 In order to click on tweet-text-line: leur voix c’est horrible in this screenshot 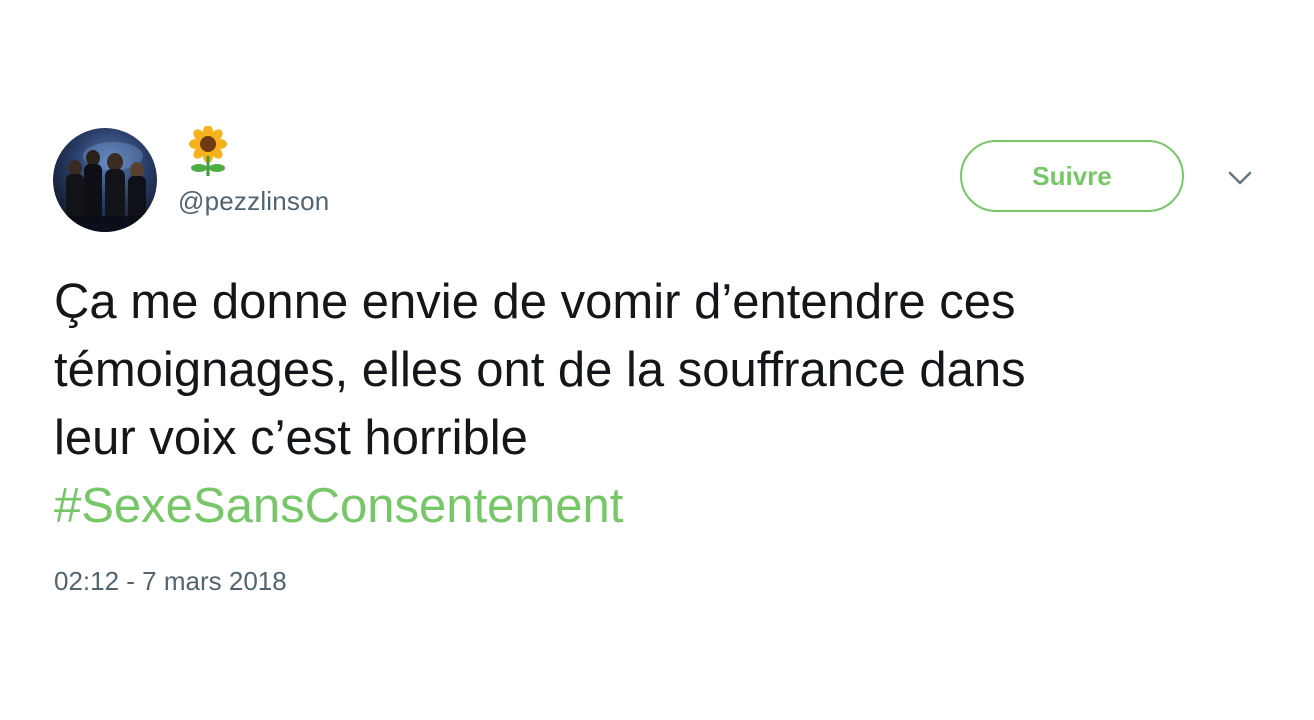, I will do `click(291, 438)`.